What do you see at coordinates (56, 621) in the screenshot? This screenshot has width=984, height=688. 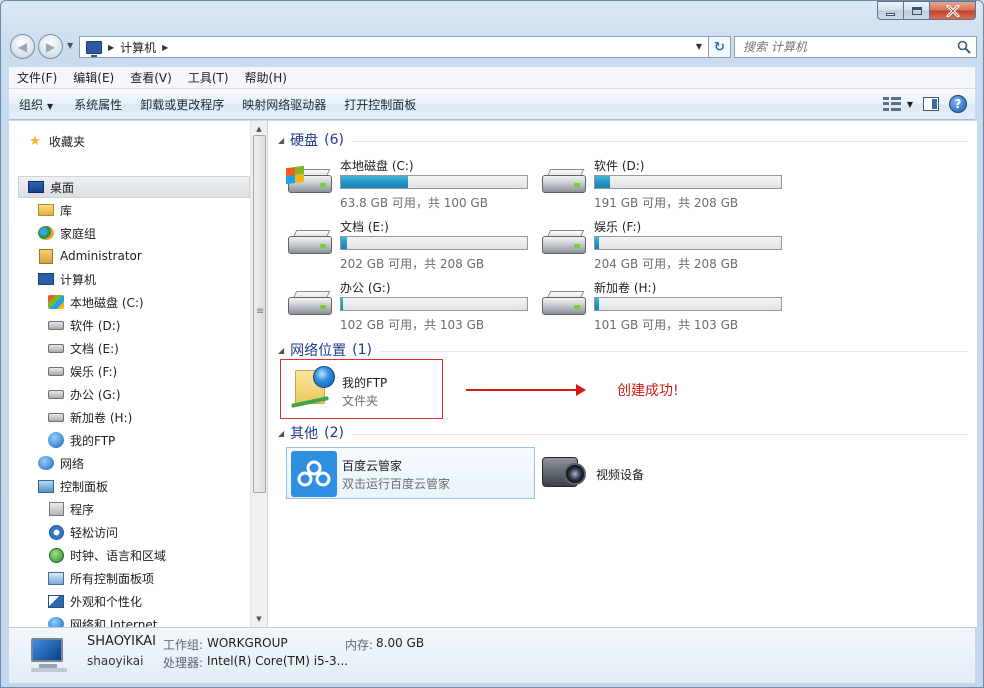 I see `network-internet-icon` at bounding box center [56, 621].